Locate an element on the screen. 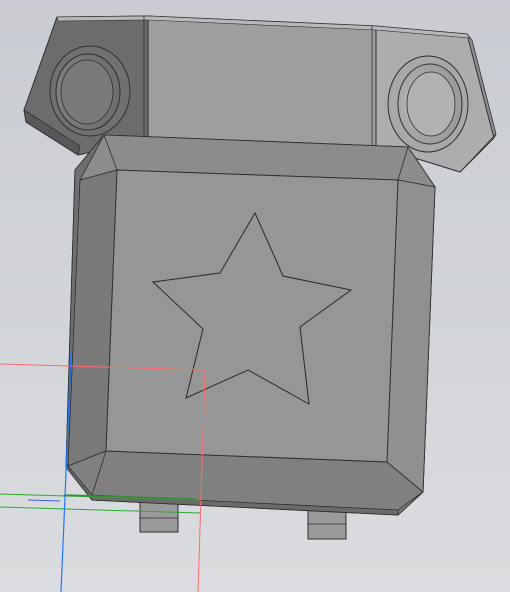 The height and width of the screenshot is (592, 510). left-mount-boss is located at coordinates (90, 91).